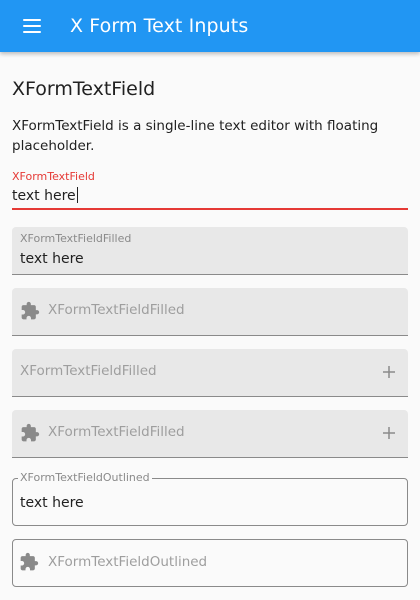 The image size is (420, 600). Describe the element at coordinates (84, 89) in the screenshot. I see `section-heading: XFormTextField` at that location.